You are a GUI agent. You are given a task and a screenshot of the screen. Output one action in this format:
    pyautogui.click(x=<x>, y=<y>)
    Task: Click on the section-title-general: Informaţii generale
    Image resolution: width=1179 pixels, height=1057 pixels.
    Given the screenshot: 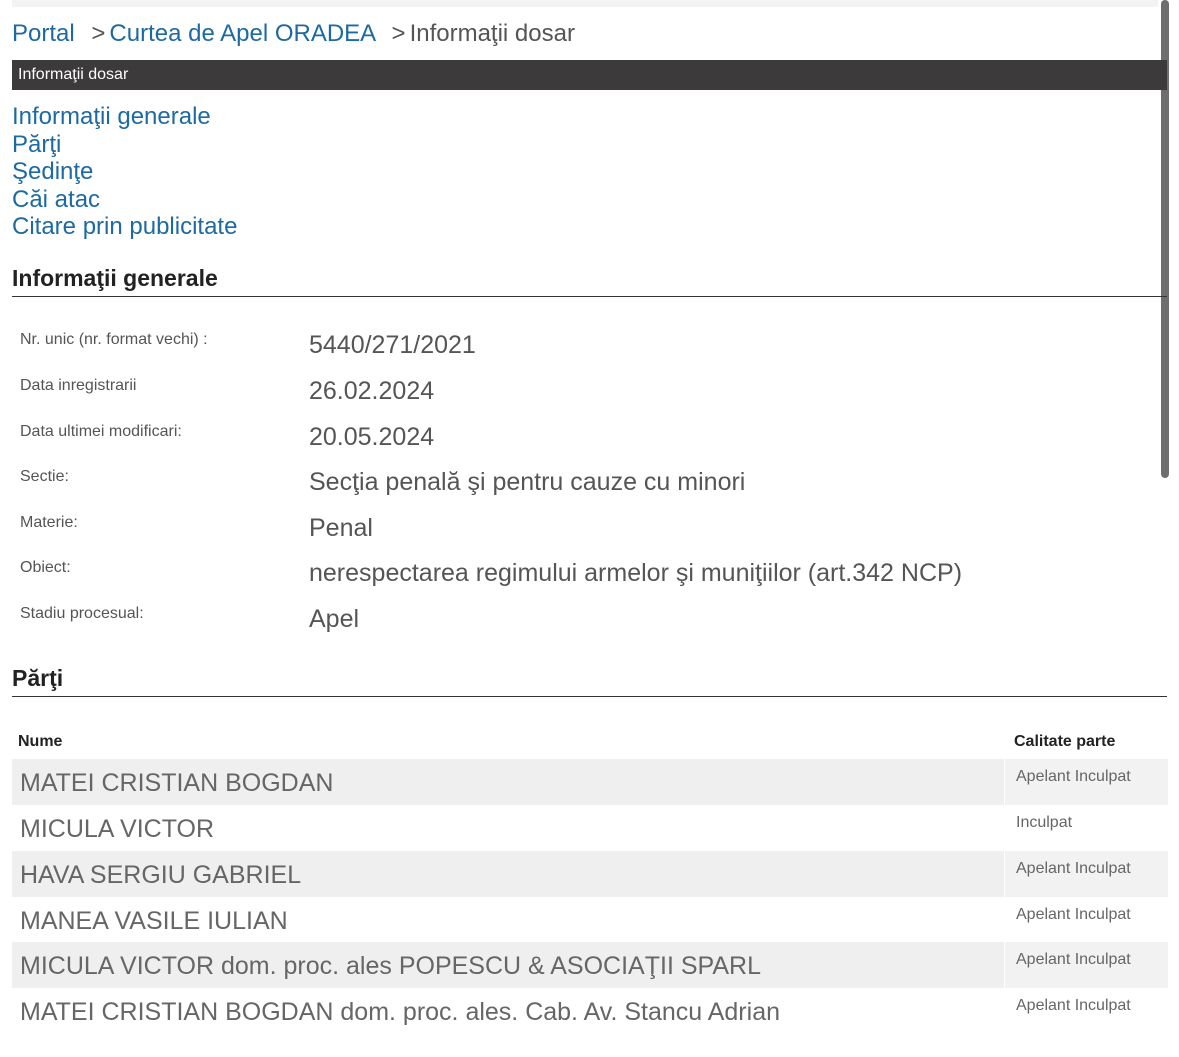 What is the action you would take?
    pyautogui.click(x=115, y=278)
    